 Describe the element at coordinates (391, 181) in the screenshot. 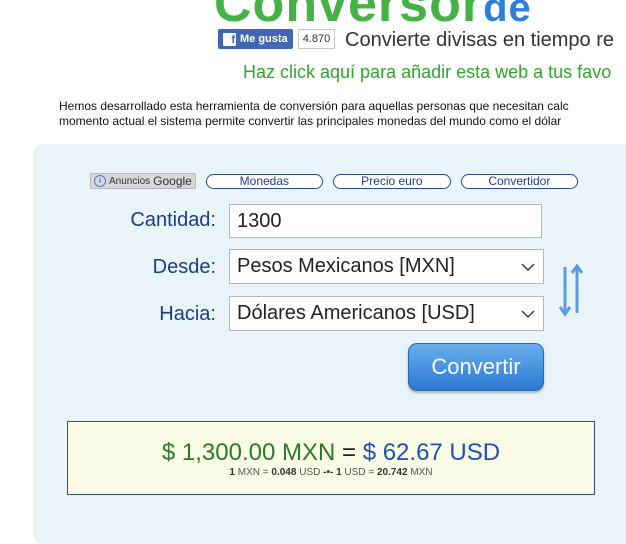

I see `ad-link-precio-euro: Precio euro` at that location.